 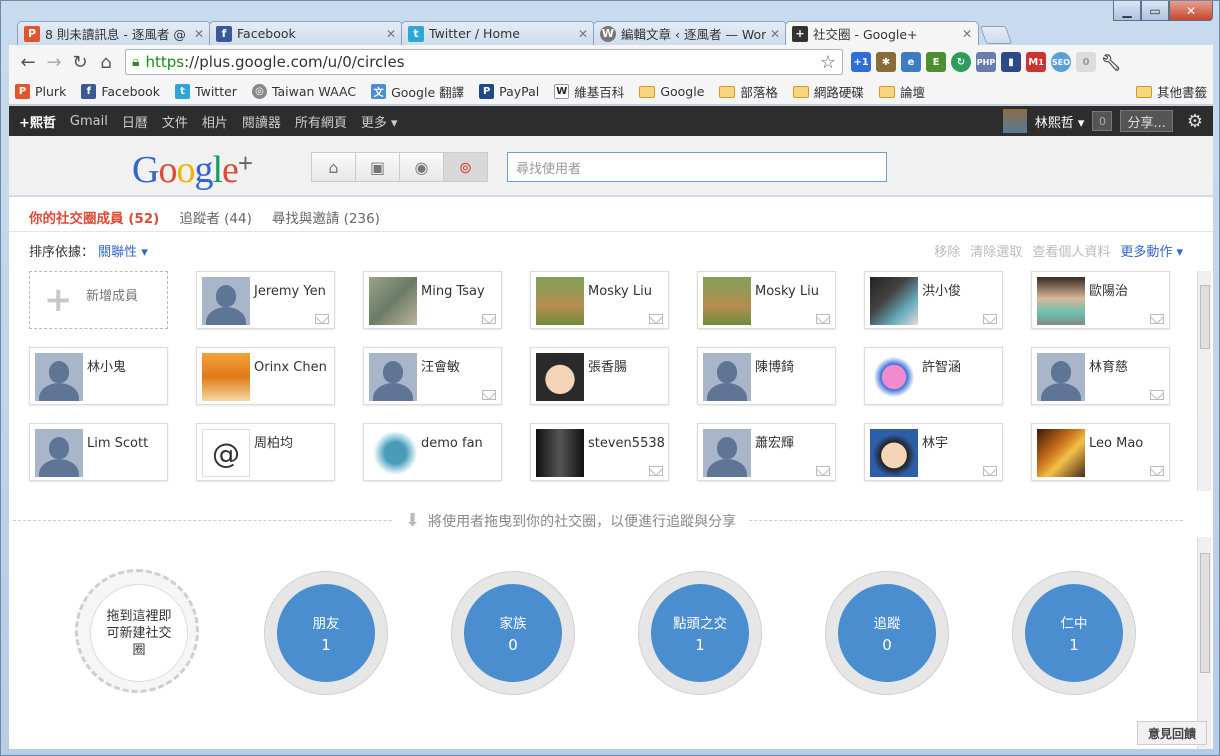 What do you see at coordinates (123, 252) in the screenshot?
I see `sort-dropdown: 關聯性 ▾` at bounding box center [123, 252].